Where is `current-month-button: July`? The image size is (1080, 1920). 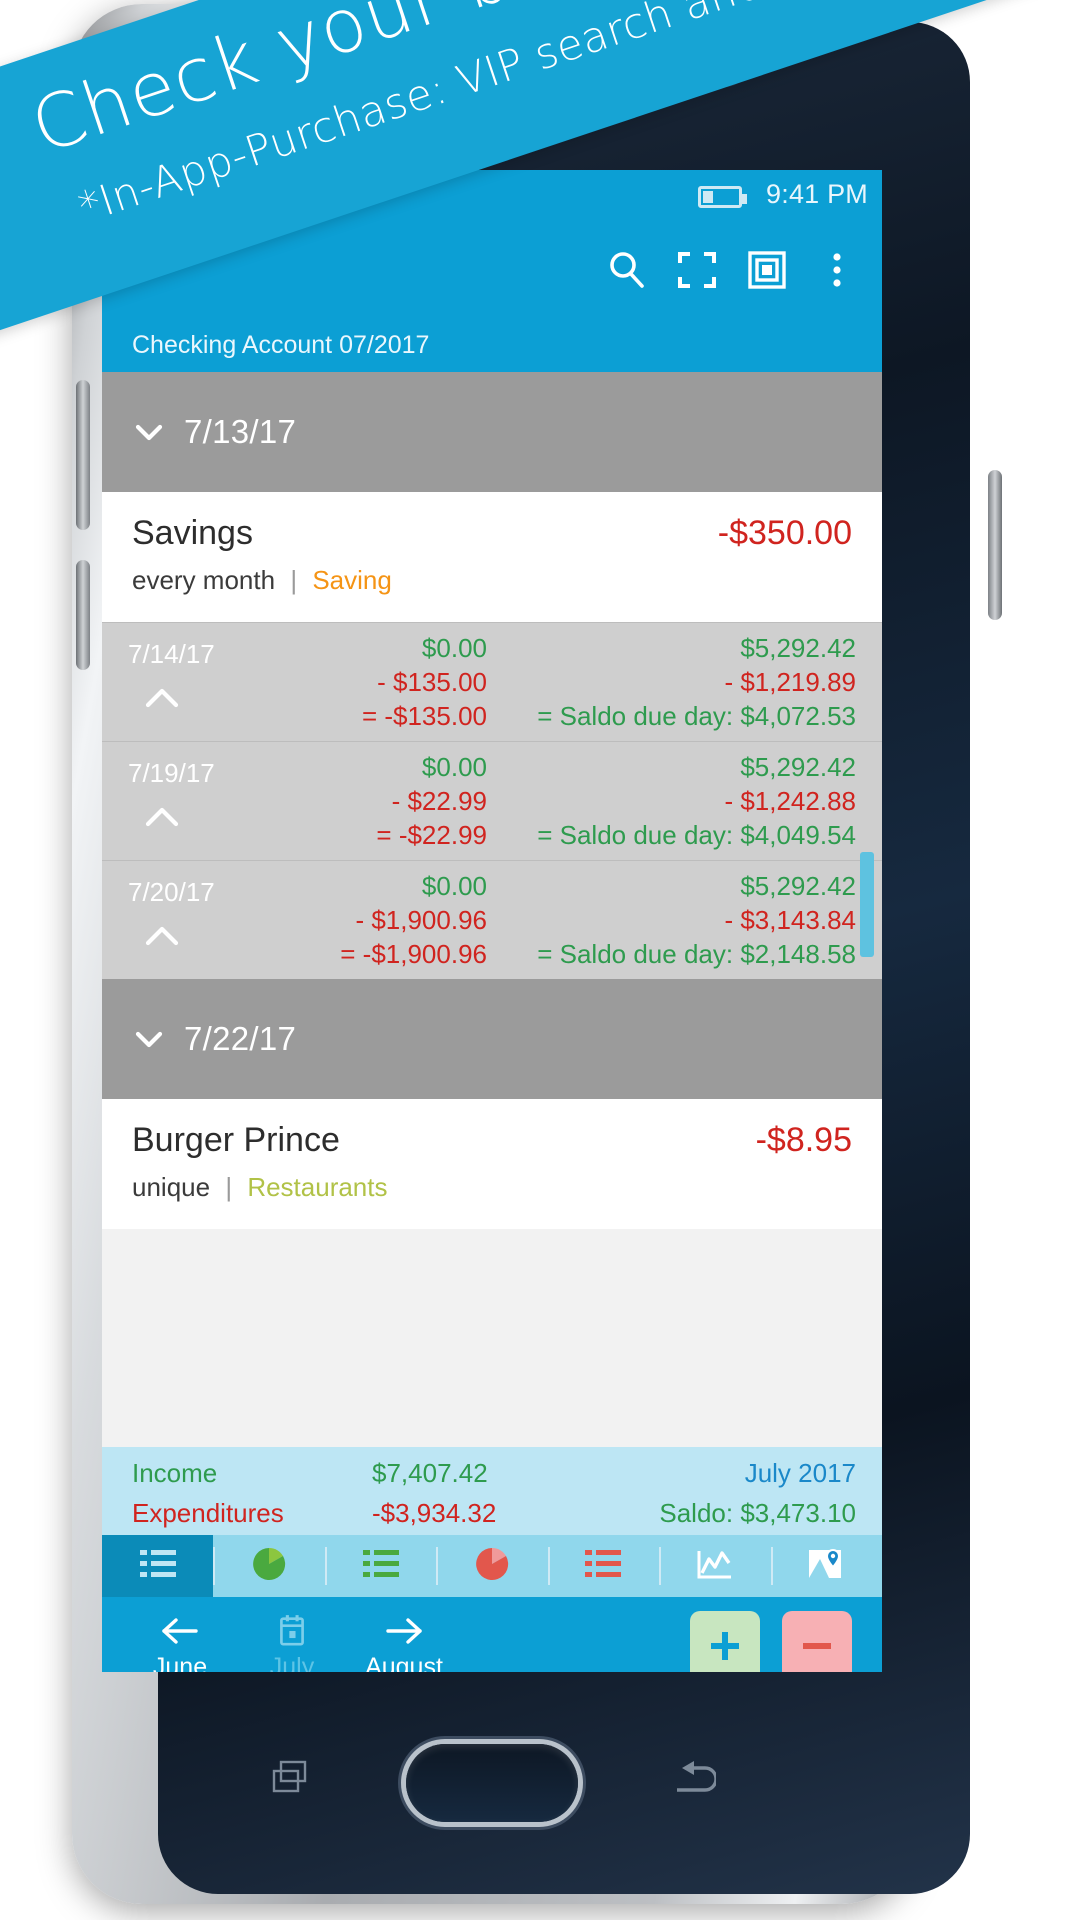
current-month-button: July is located at coordinates (292, 1642).